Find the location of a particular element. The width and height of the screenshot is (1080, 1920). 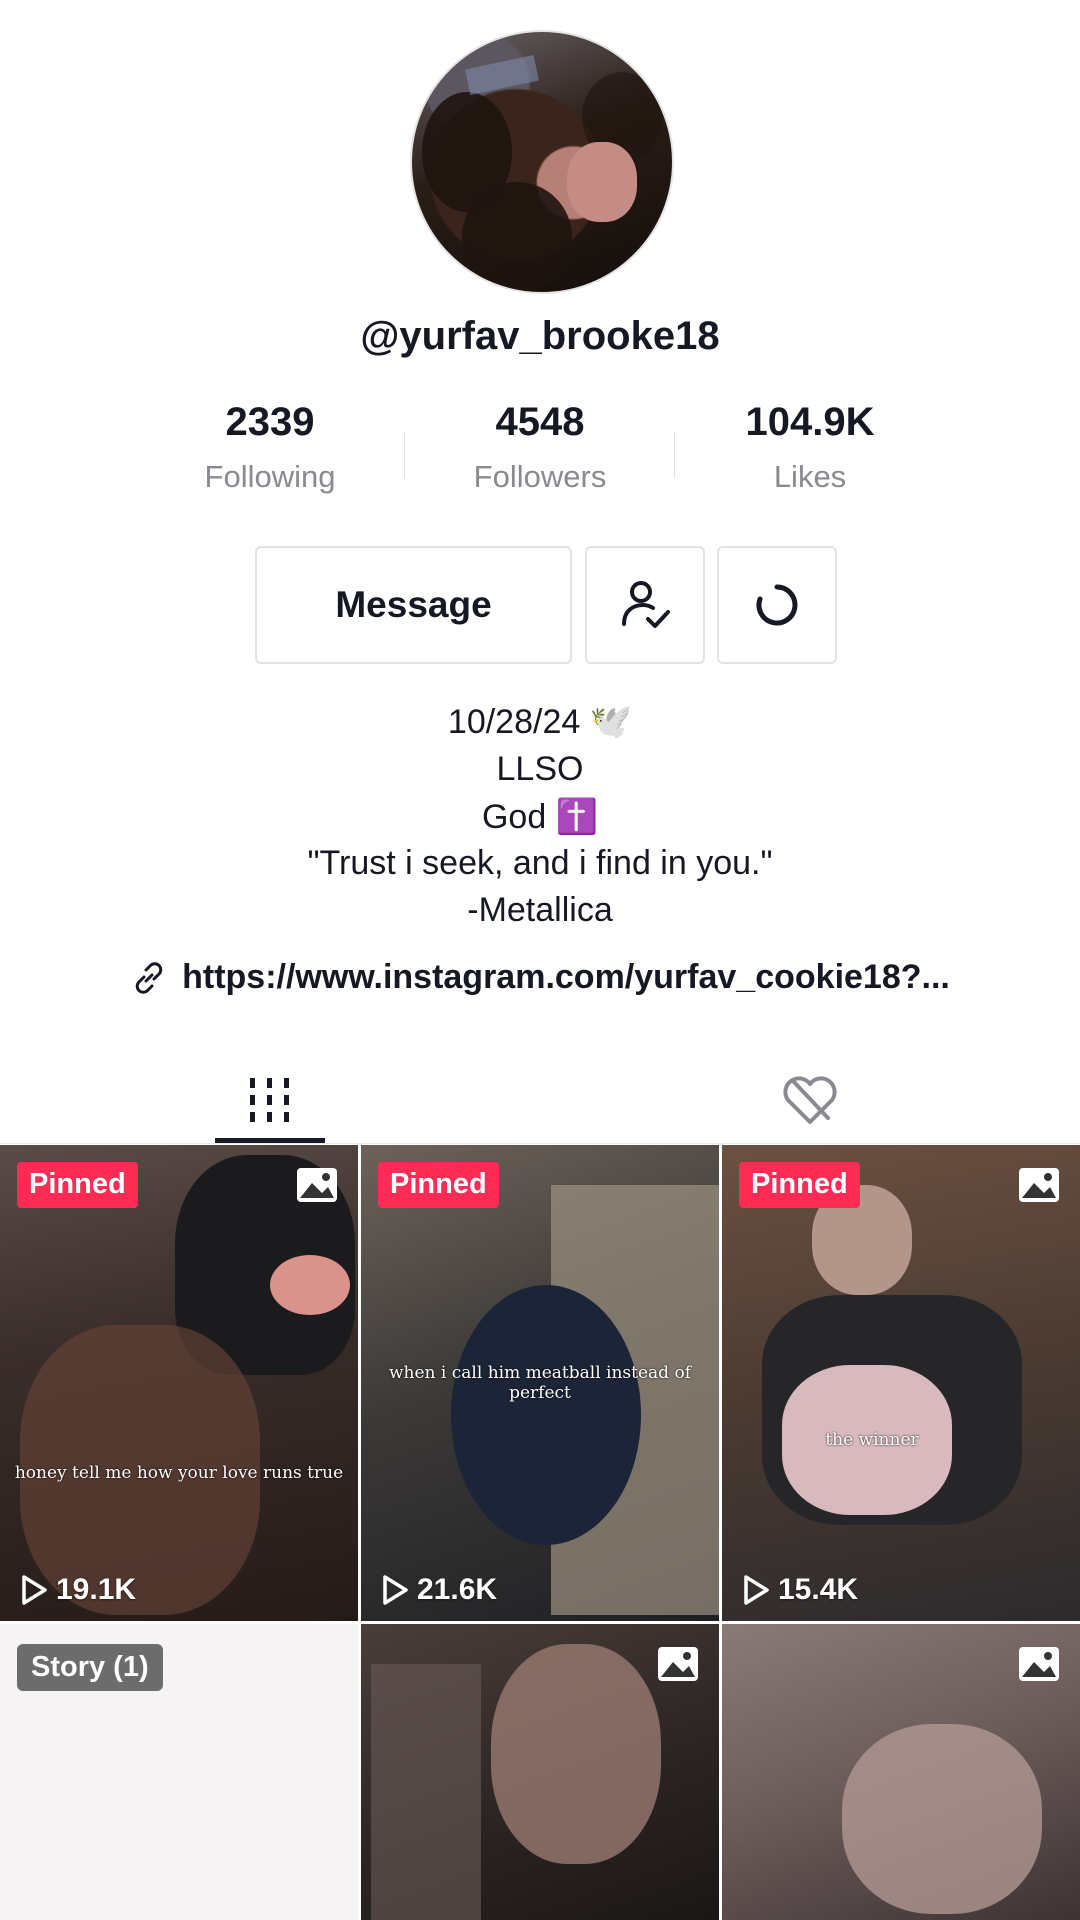

refresh-icon is located at coordinates (777, 605).